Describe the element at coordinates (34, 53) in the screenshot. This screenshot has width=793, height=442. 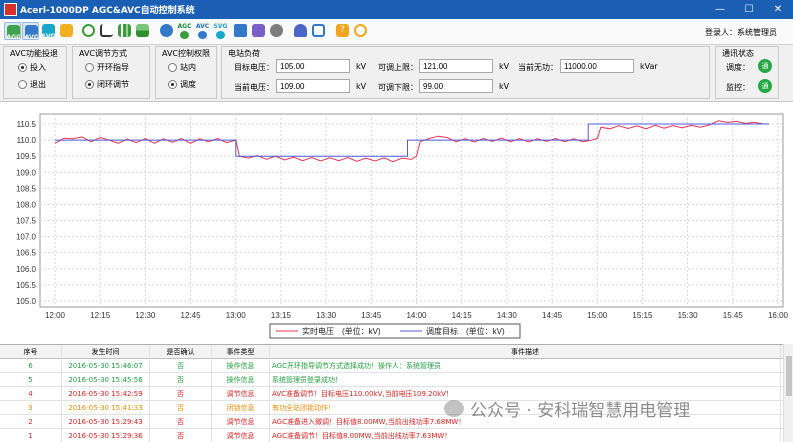
I see `avc-switch-title: AVC功能投退` at that location.